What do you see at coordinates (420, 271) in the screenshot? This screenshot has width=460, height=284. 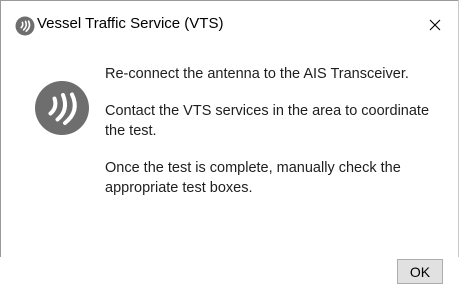 I see `ok-button: OK` at bounding box center [420, 271].